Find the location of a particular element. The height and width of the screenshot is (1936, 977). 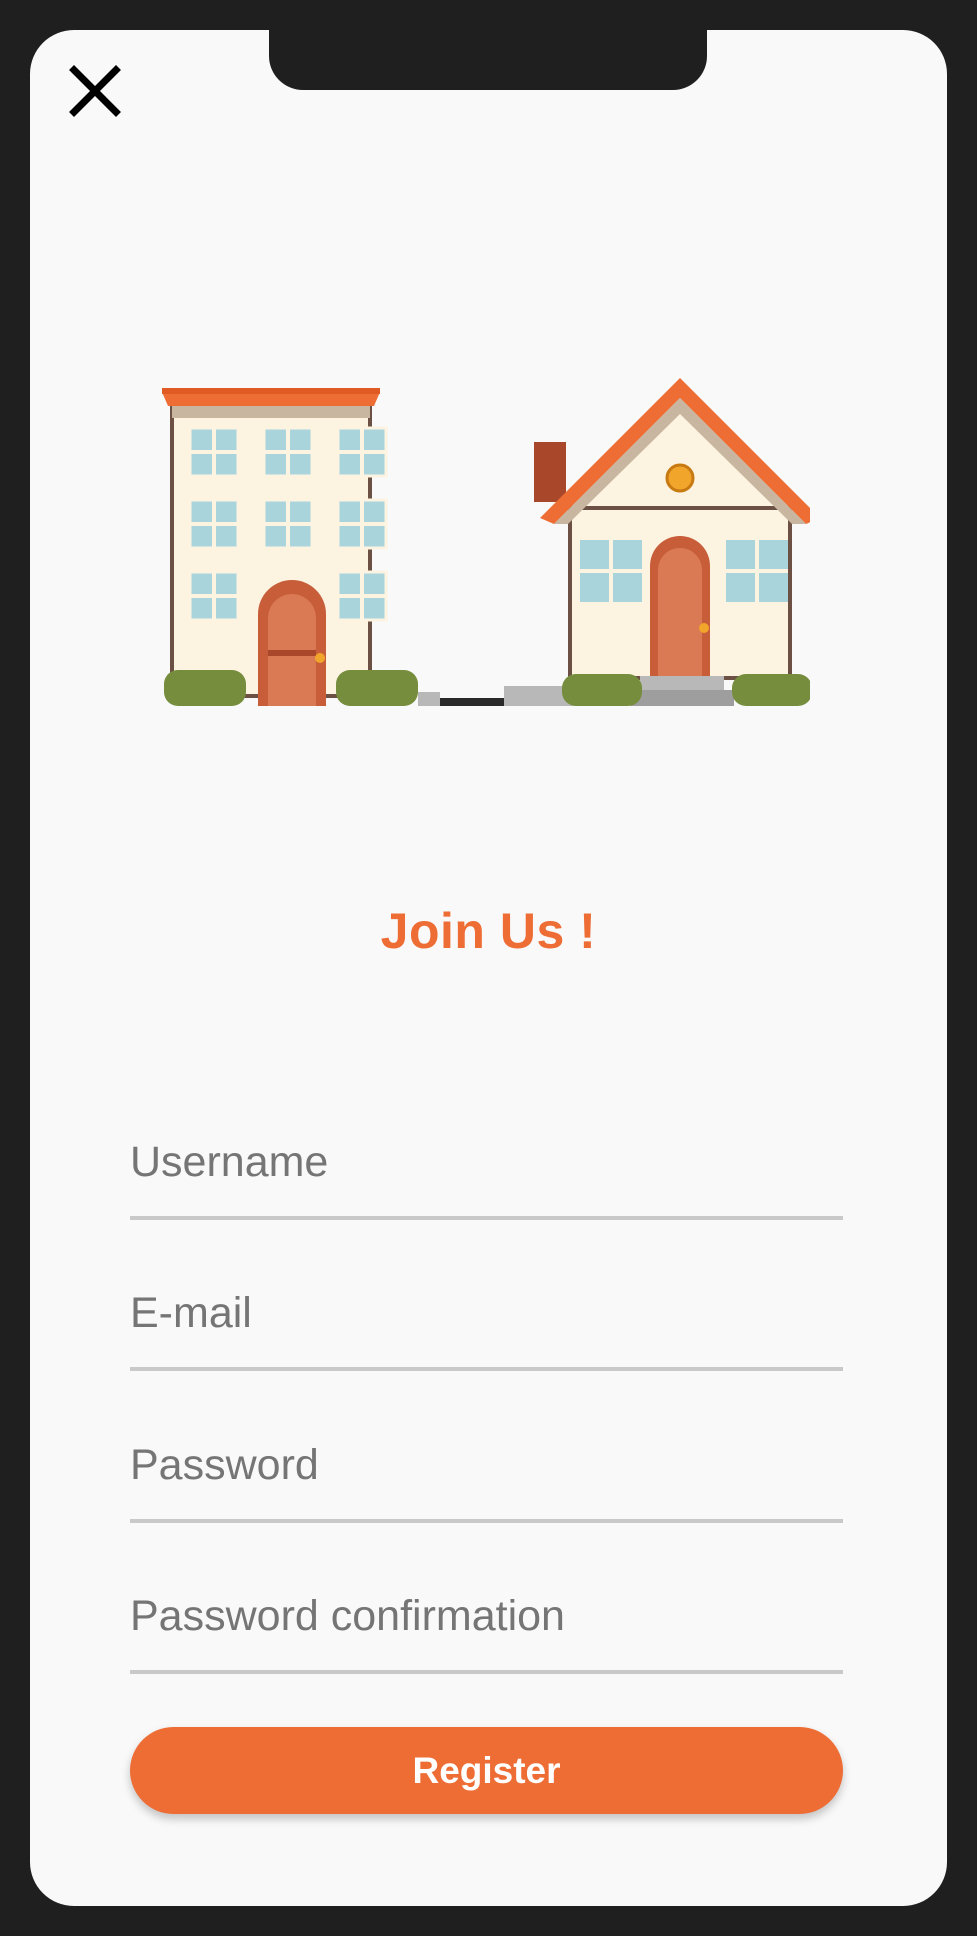

page-title: Join Us ! is located at coordinates (488, 931).